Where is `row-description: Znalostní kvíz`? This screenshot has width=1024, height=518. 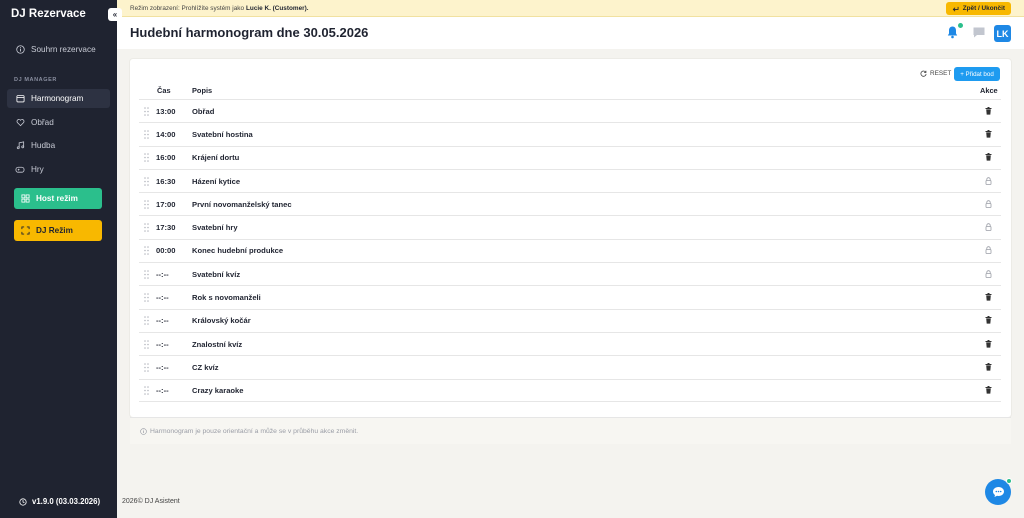 row-description: Znalostní kvíz is located at coordinates (217, 344).